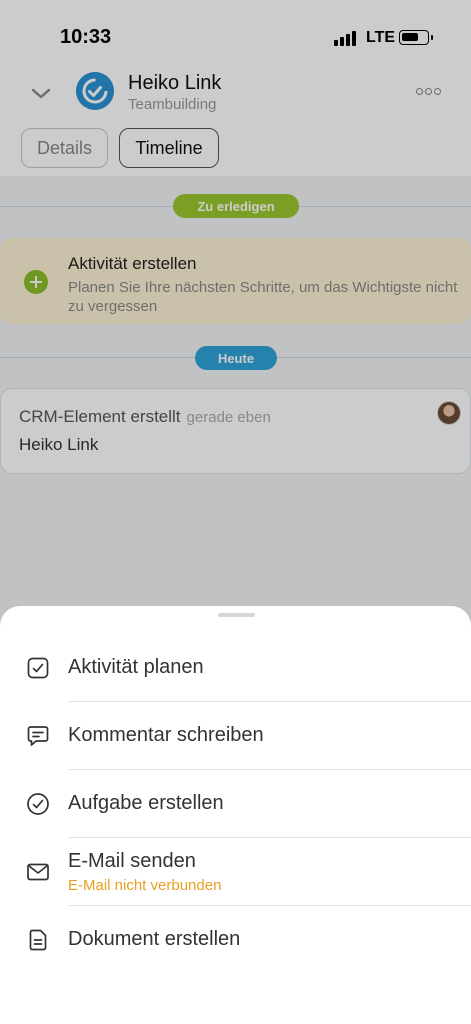  I want to click on email-not-connected-warning: E-Mail nicht verbunden, so click(145, 885).